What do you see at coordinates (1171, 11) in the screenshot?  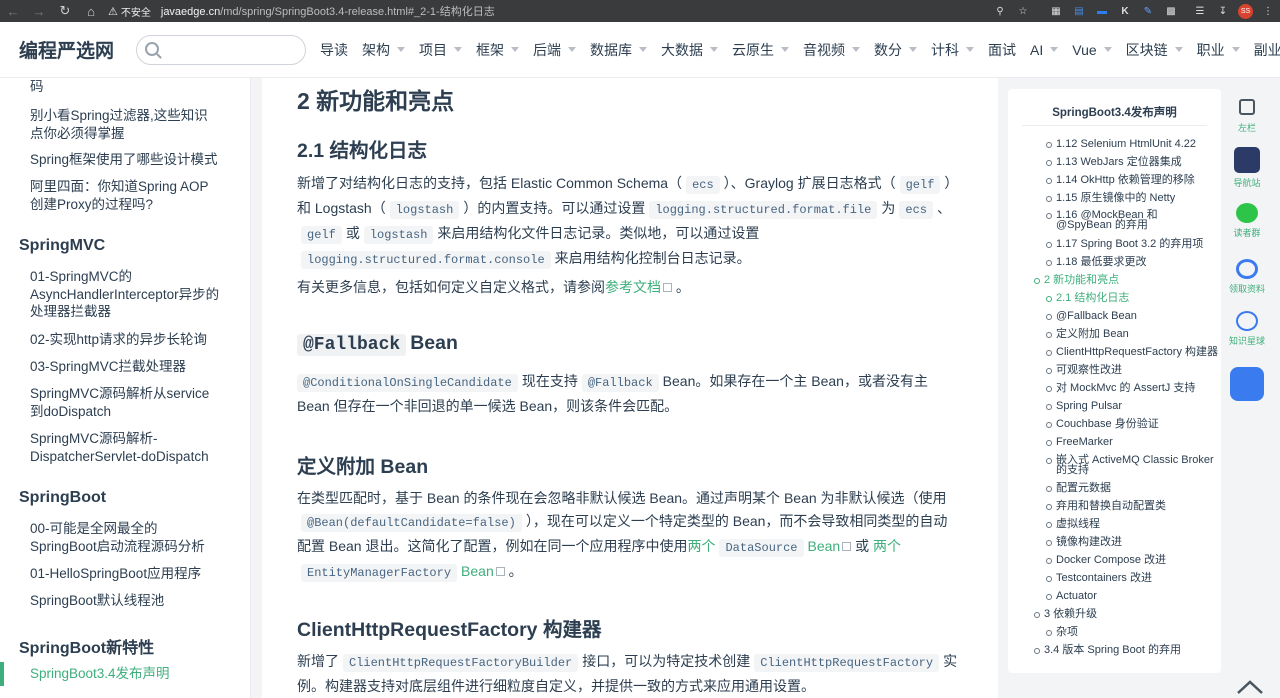 I see `extensions-puzzle-icon: ▩` at bounding box center [1171, 11].